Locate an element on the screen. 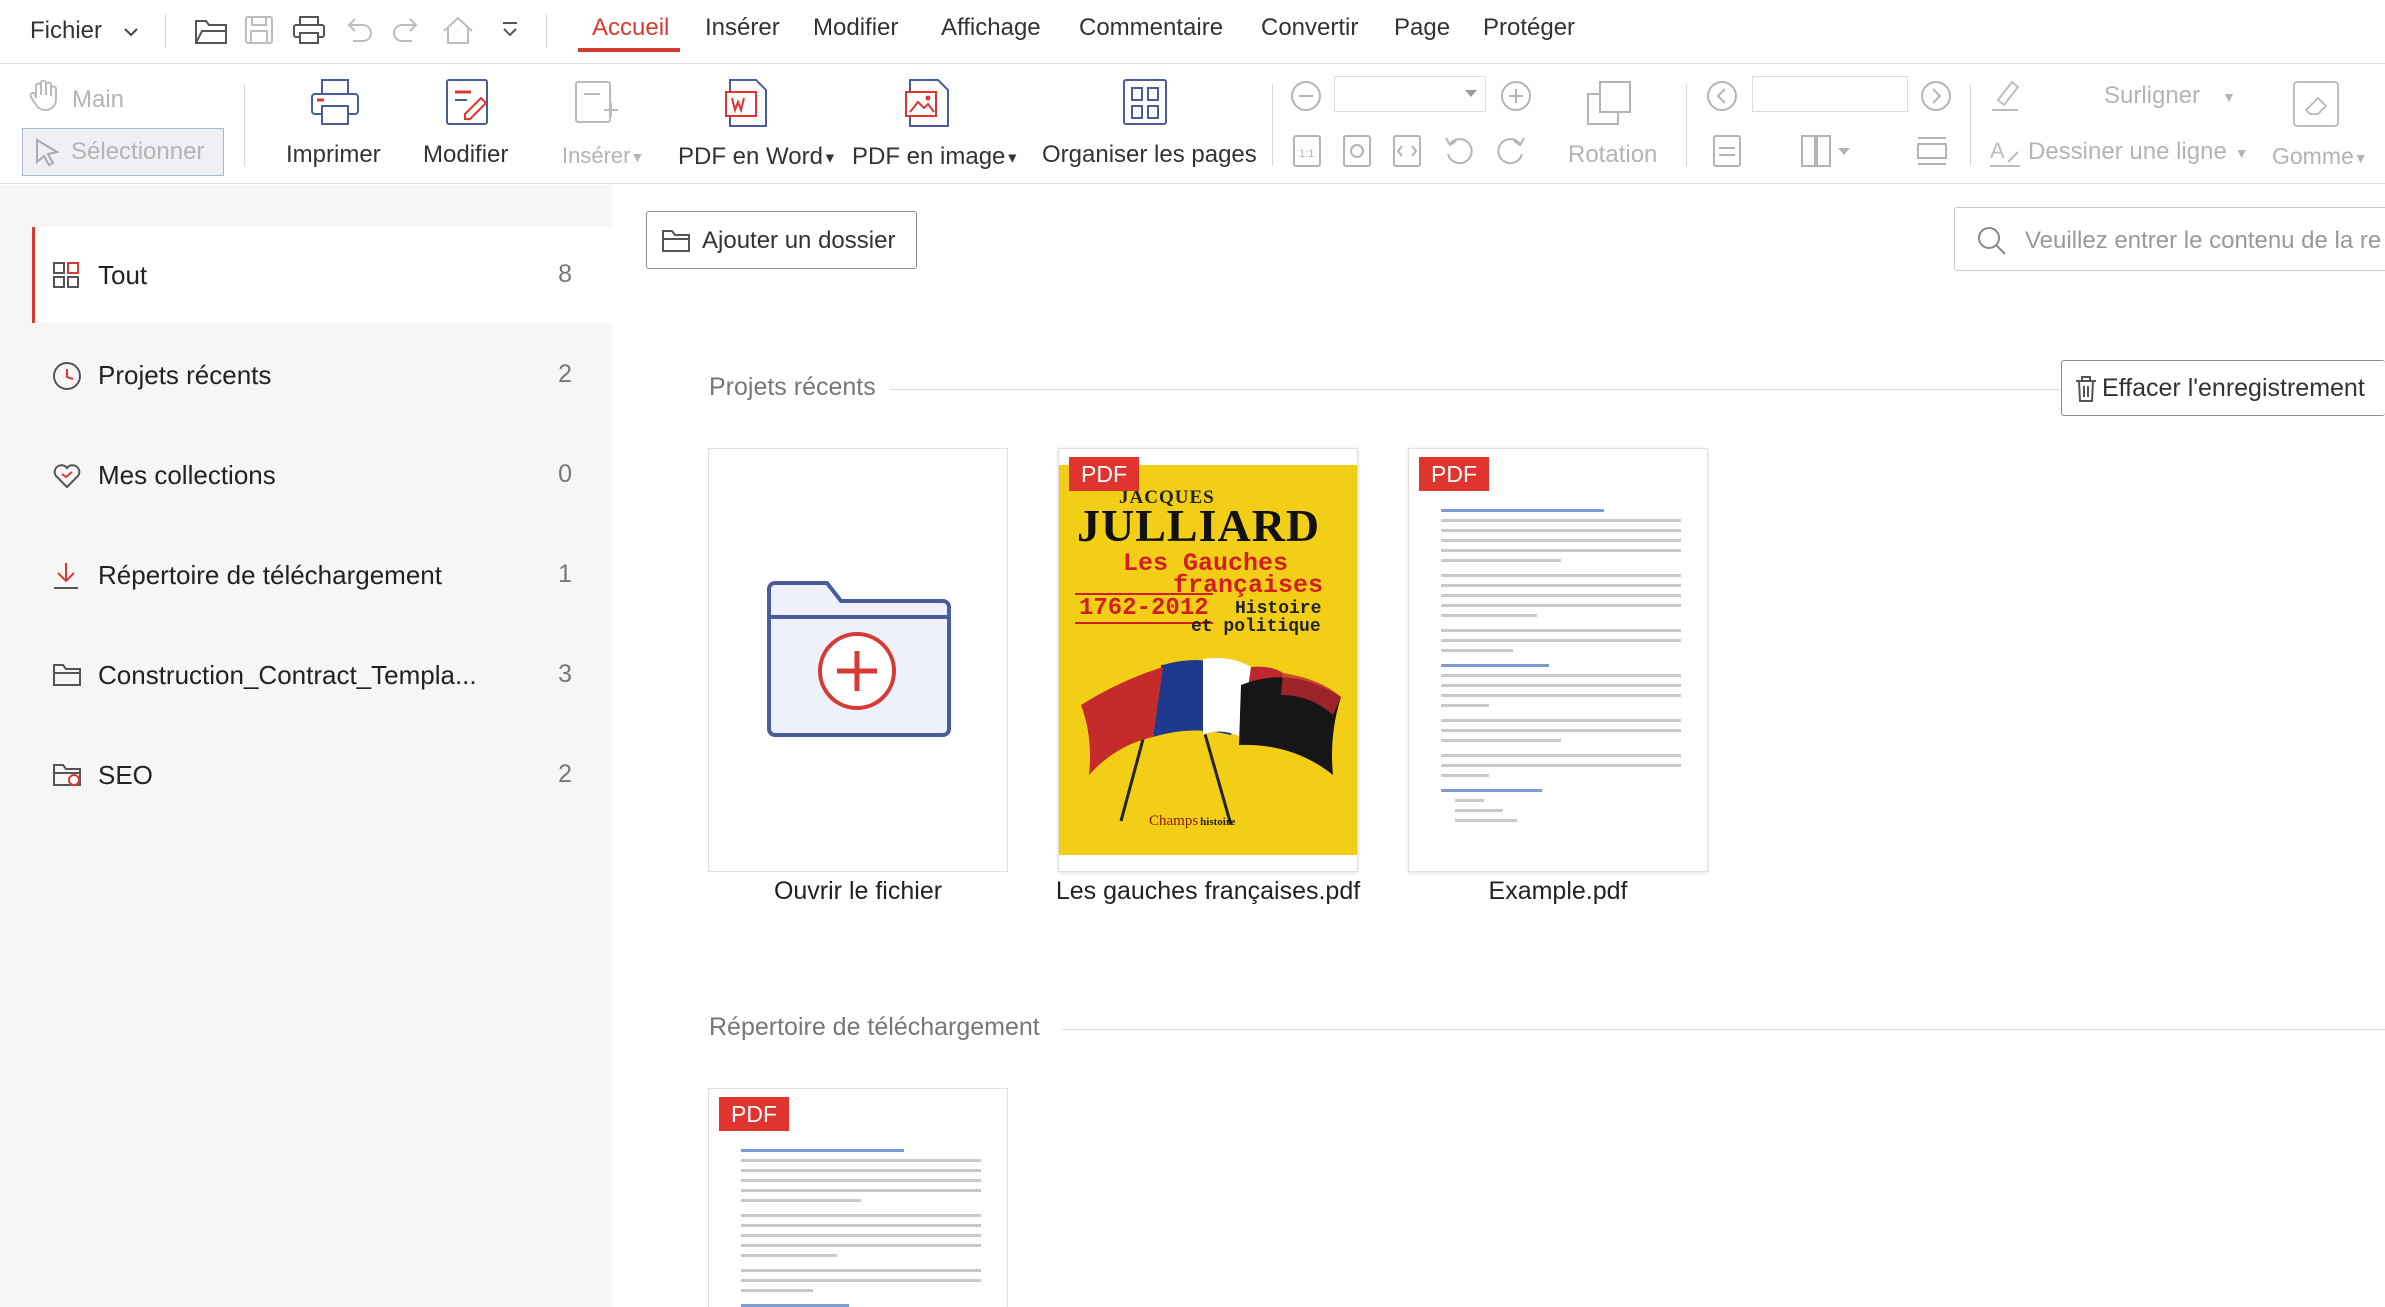 This screenshot has width=2385, height=1307. undo-icon is located at coordinates (358, 30).